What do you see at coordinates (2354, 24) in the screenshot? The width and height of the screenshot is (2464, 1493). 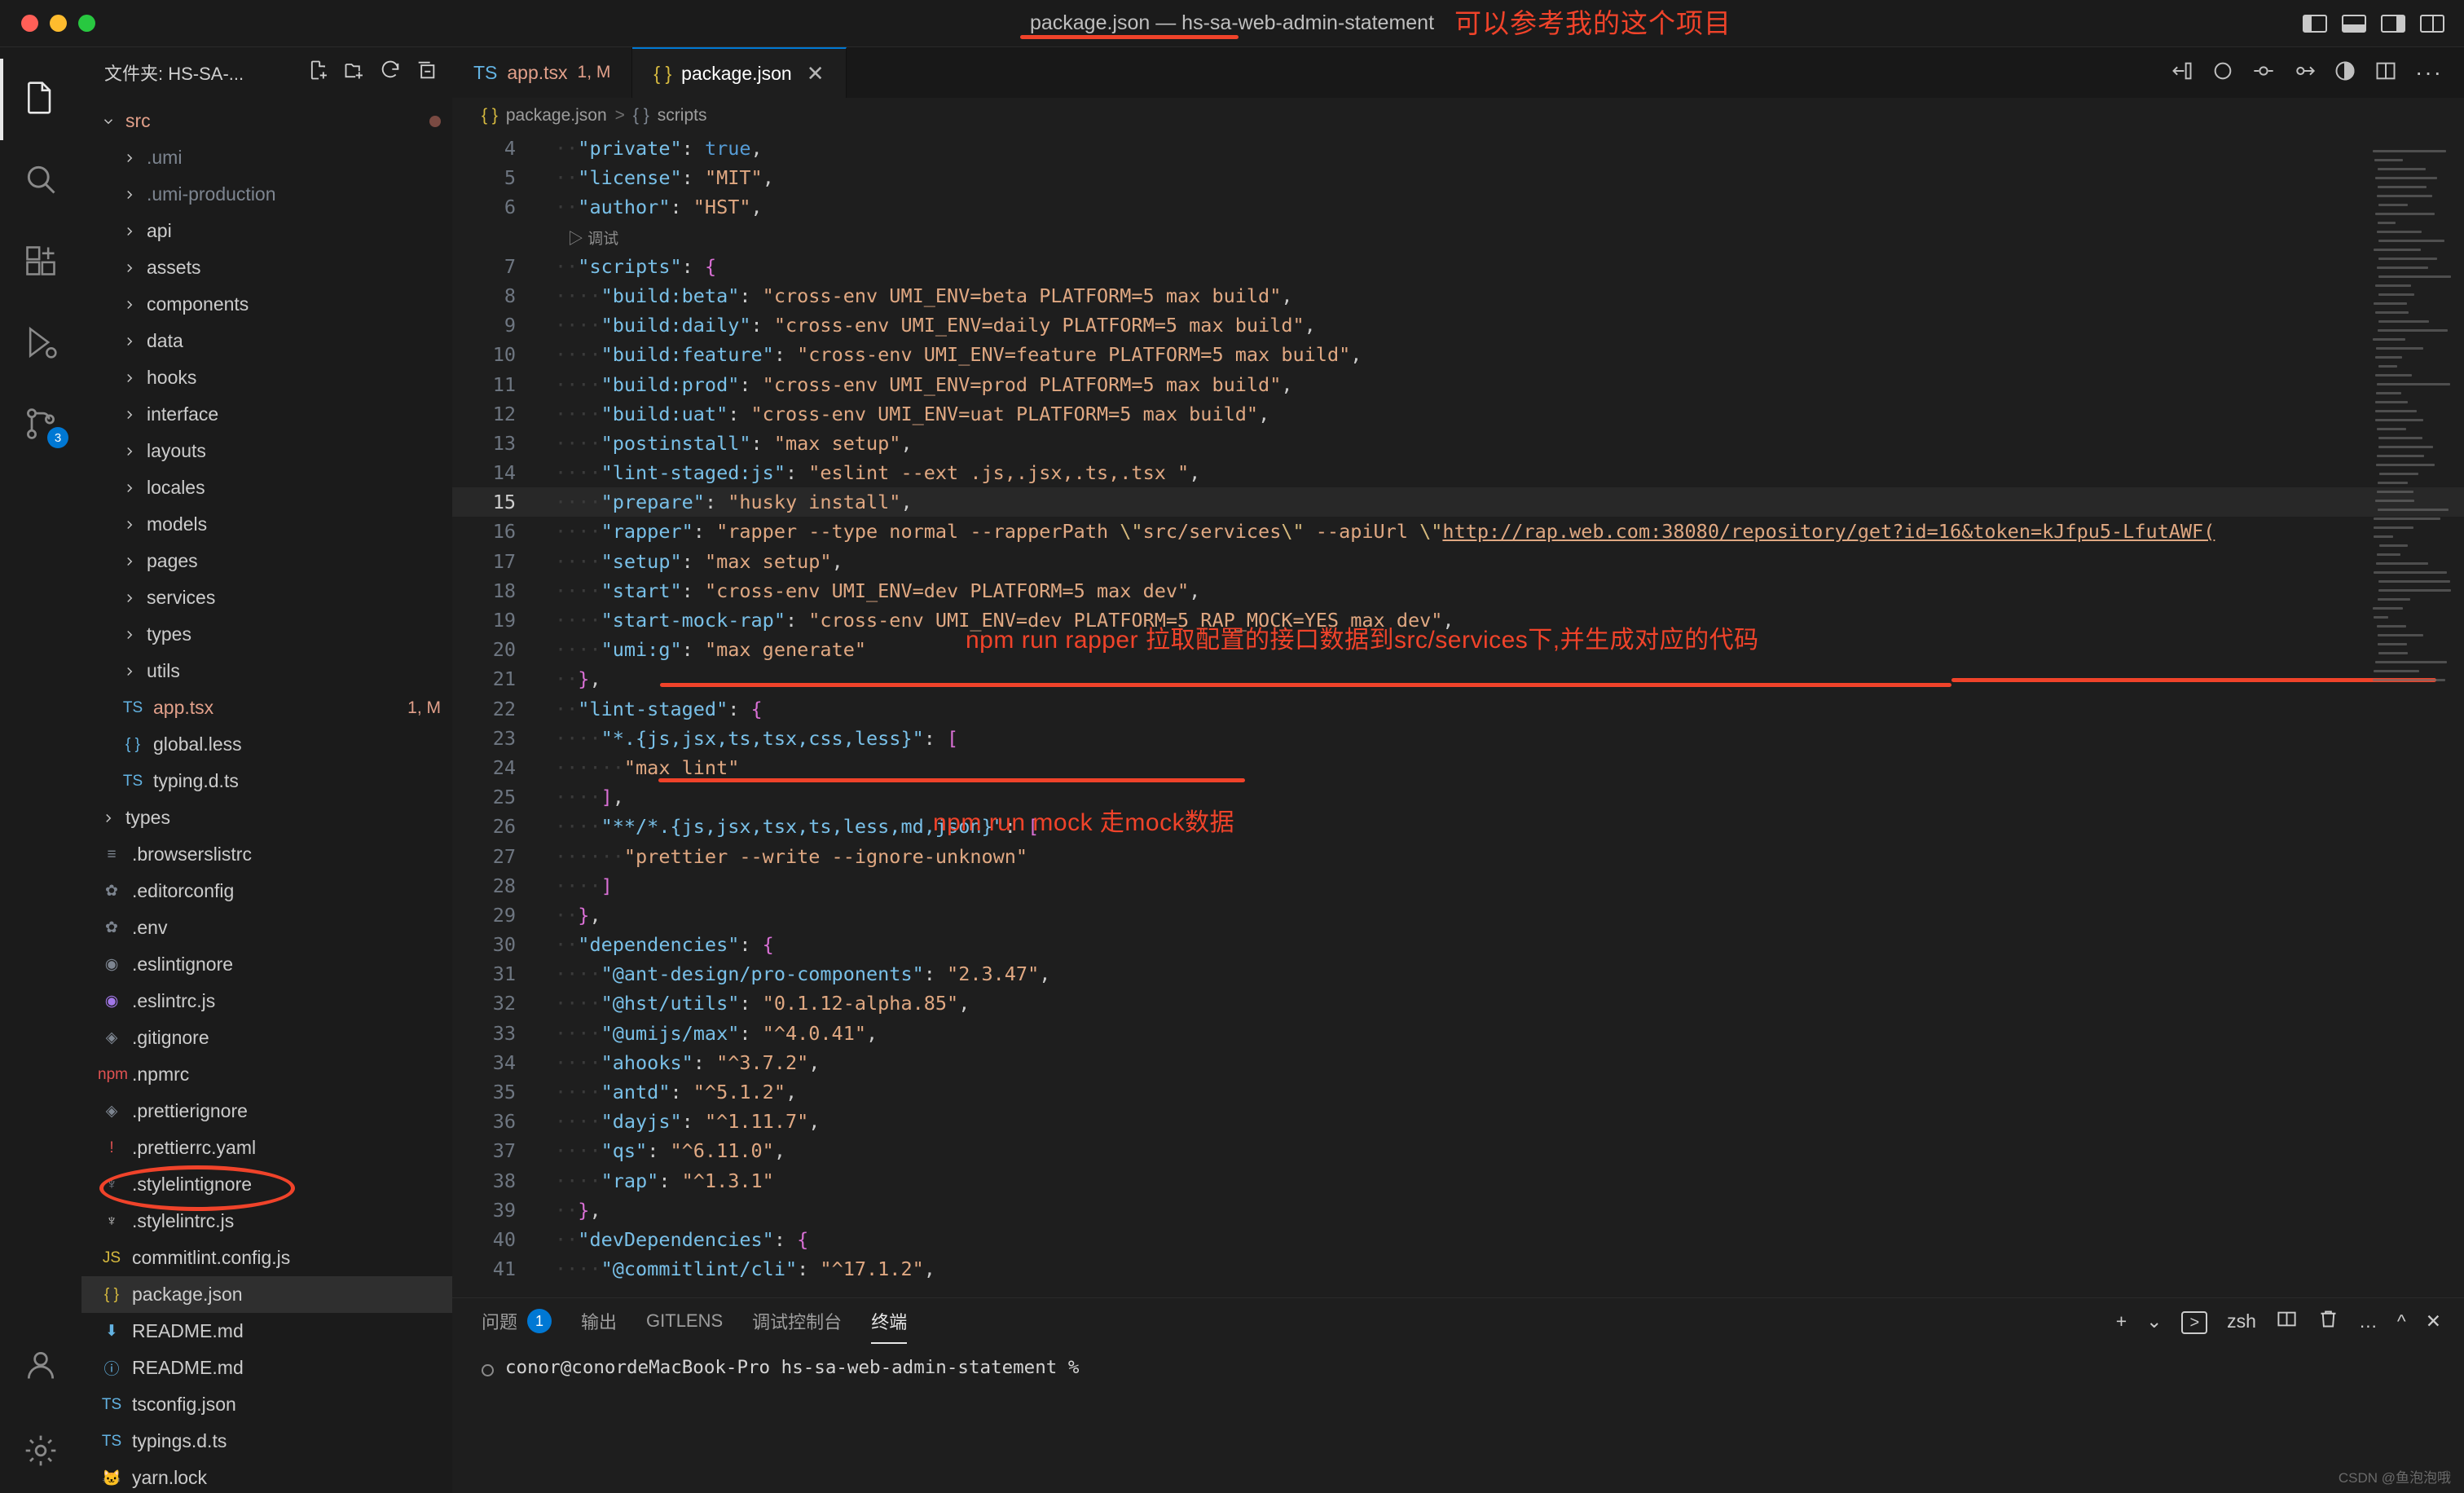 I see `toggle-panel-icon` at bounding box center [2354, 24].